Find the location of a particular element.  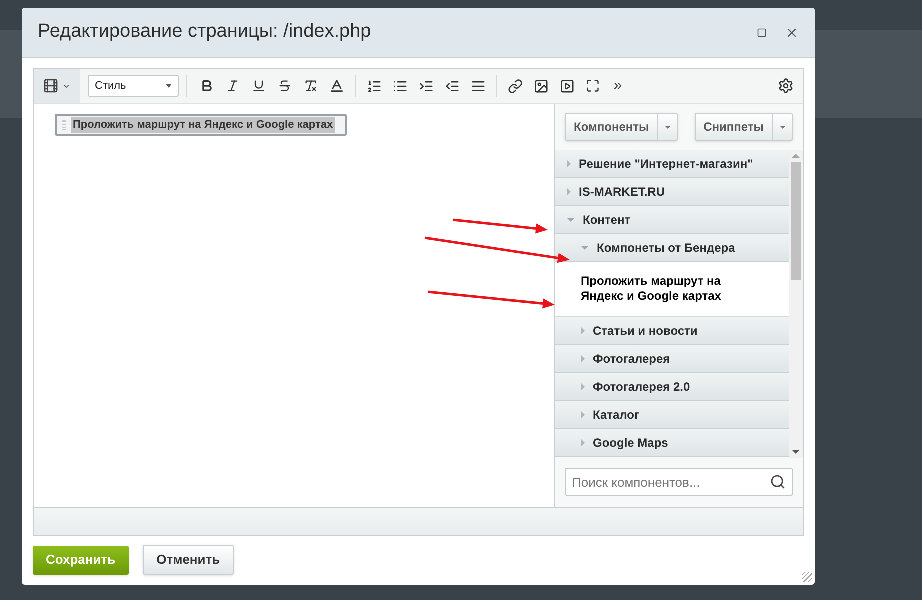

style-select: Стиль is located at coordinates (133, 86).